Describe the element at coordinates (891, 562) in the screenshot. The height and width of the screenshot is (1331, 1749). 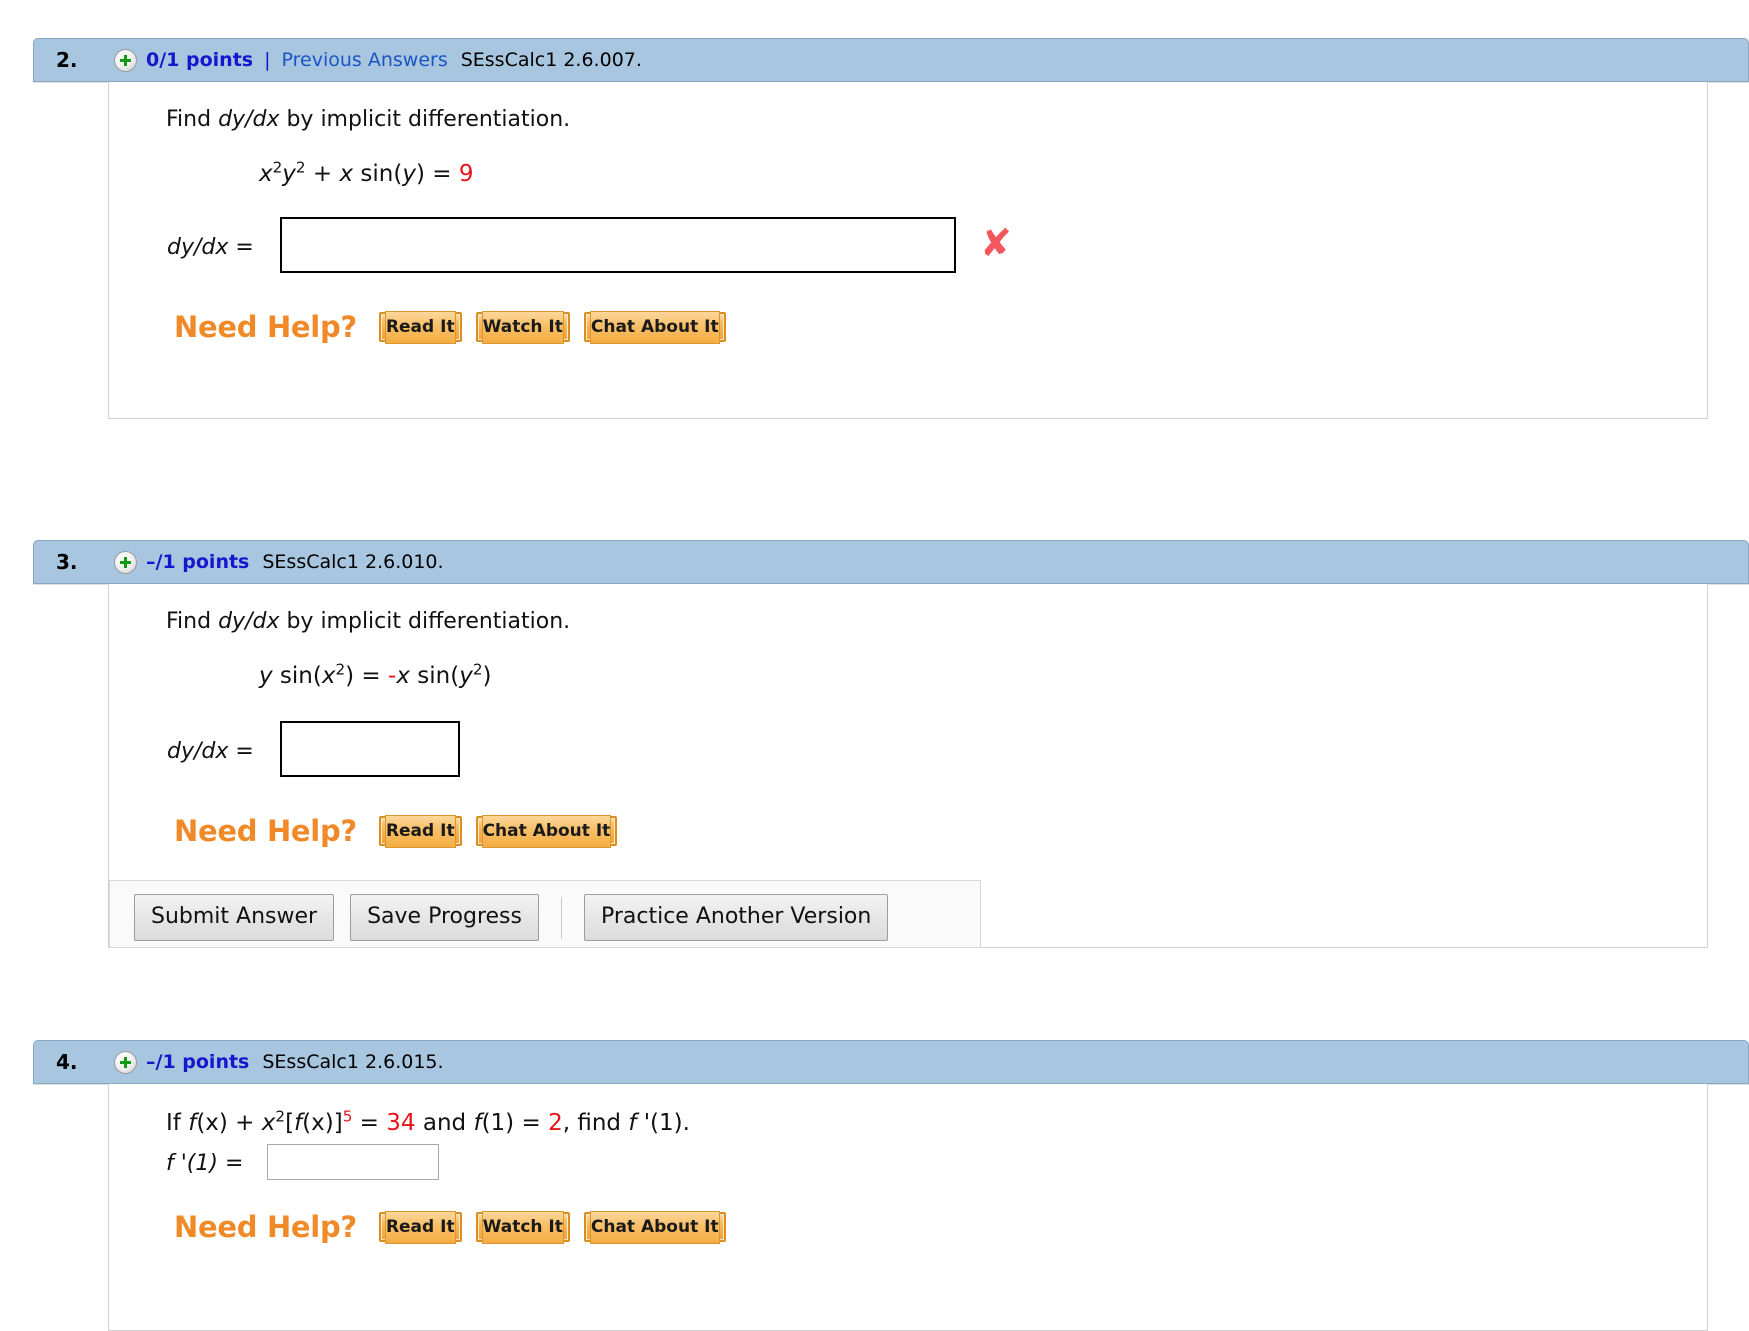
I see `question-header-3: 3. –/1 points SEssCalc1 2.6.010.` at that location.